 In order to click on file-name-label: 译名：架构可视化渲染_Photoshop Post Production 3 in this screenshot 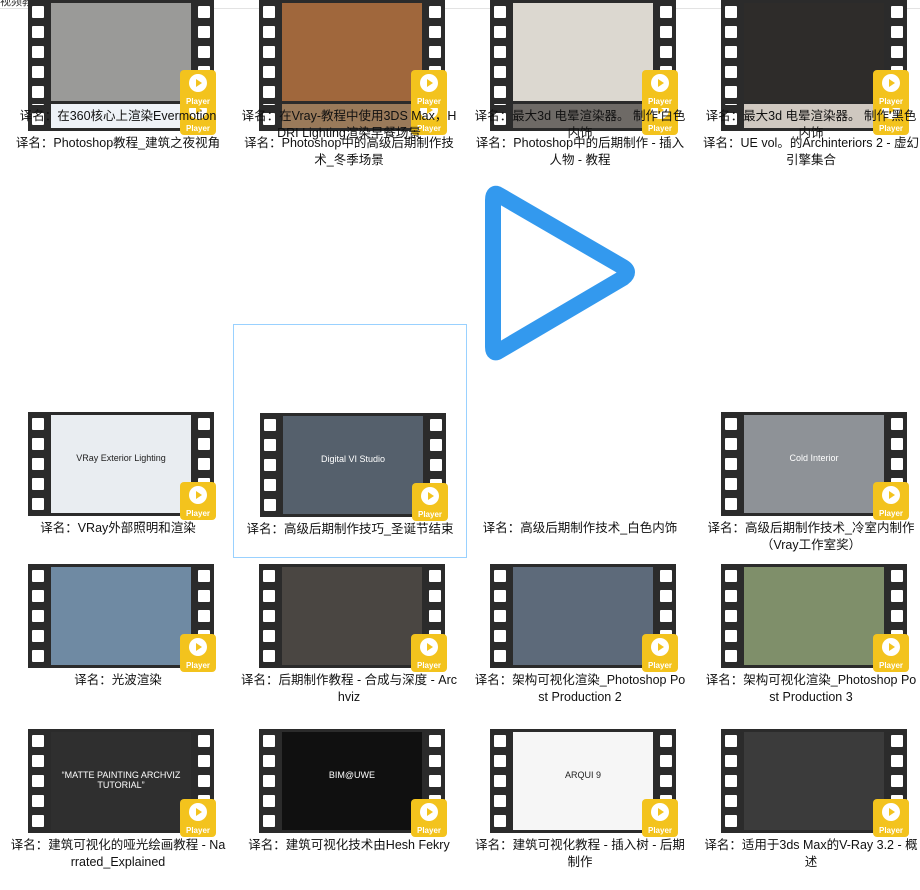, I will do `click(811, 688)`.